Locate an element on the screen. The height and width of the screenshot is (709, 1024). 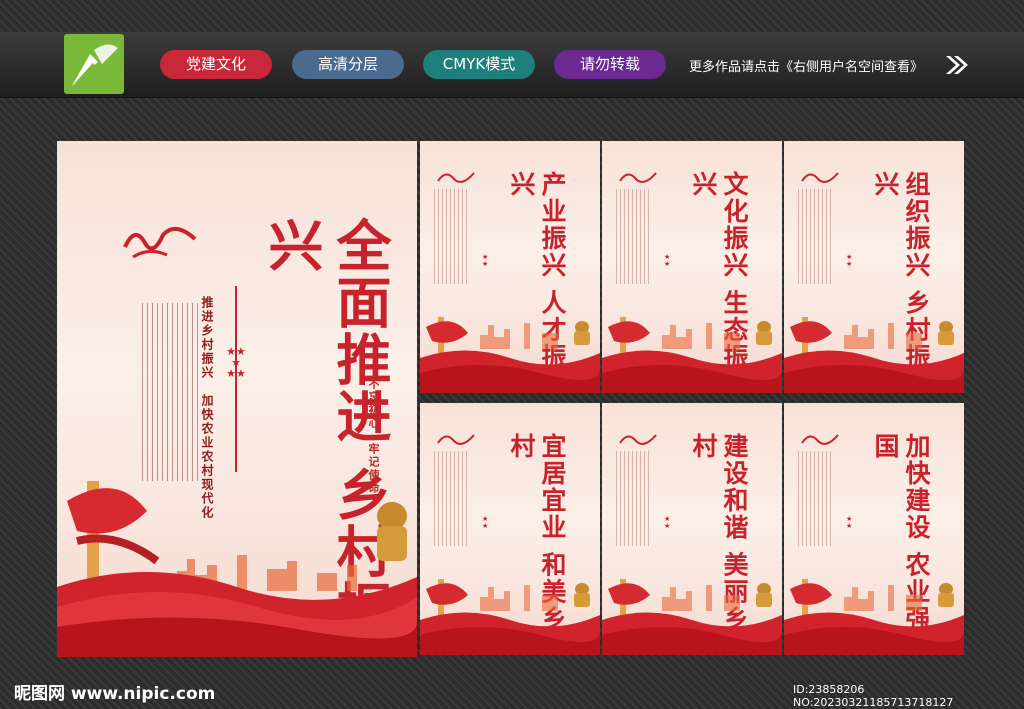
stars-icon: ★★ ★ ★★ is located at coordinates (236, 362).